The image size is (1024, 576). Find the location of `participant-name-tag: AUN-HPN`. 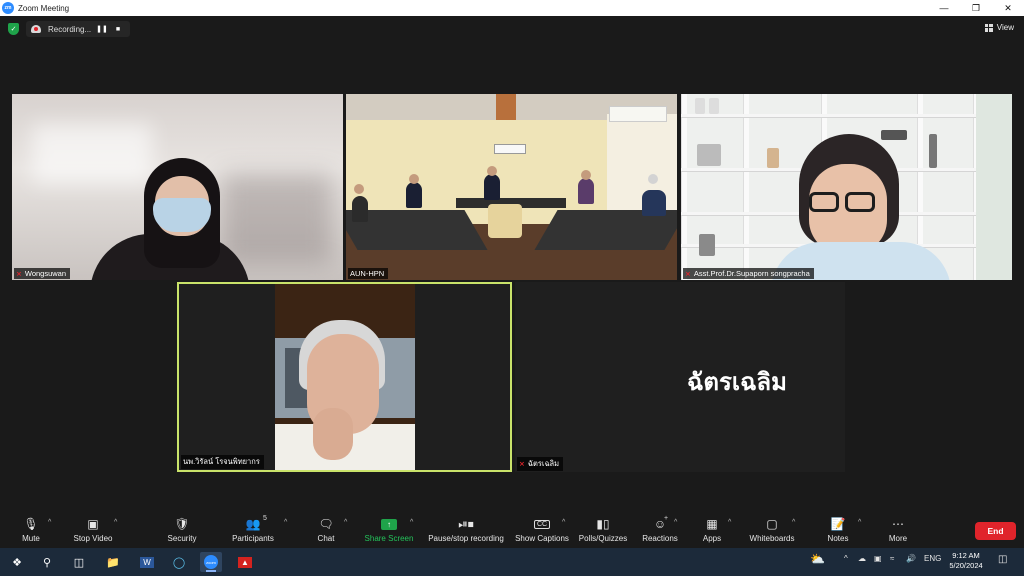

participant-name-tag: AUN-HPN is located at coordinates (368, 273).